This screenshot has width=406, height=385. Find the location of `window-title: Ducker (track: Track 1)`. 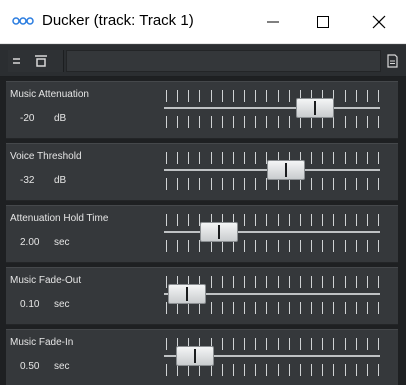

window-title: Ducker (track: Track 1) is located at coordinates (118, 20).